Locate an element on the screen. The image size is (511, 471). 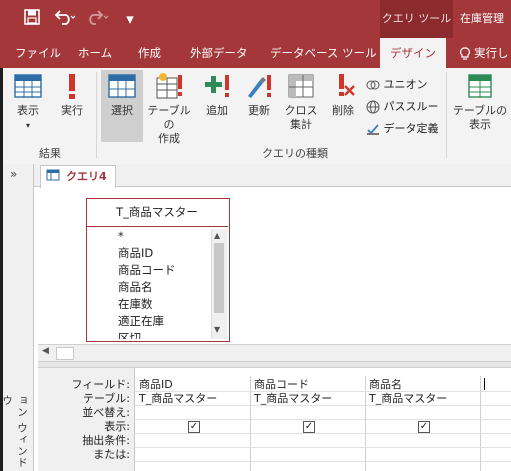
crosstab-query-button: クロス 集計 is located at coordinates (301, 102).